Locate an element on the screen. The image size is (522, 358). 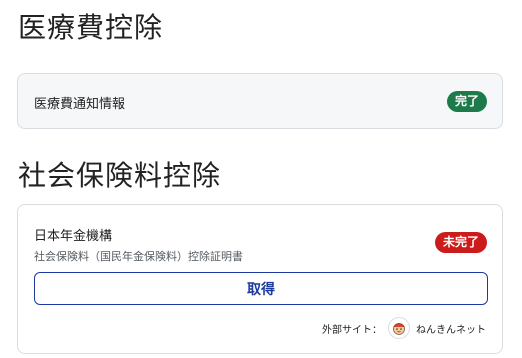
acquire-button: 取得 is located at coordinates (261, 288).